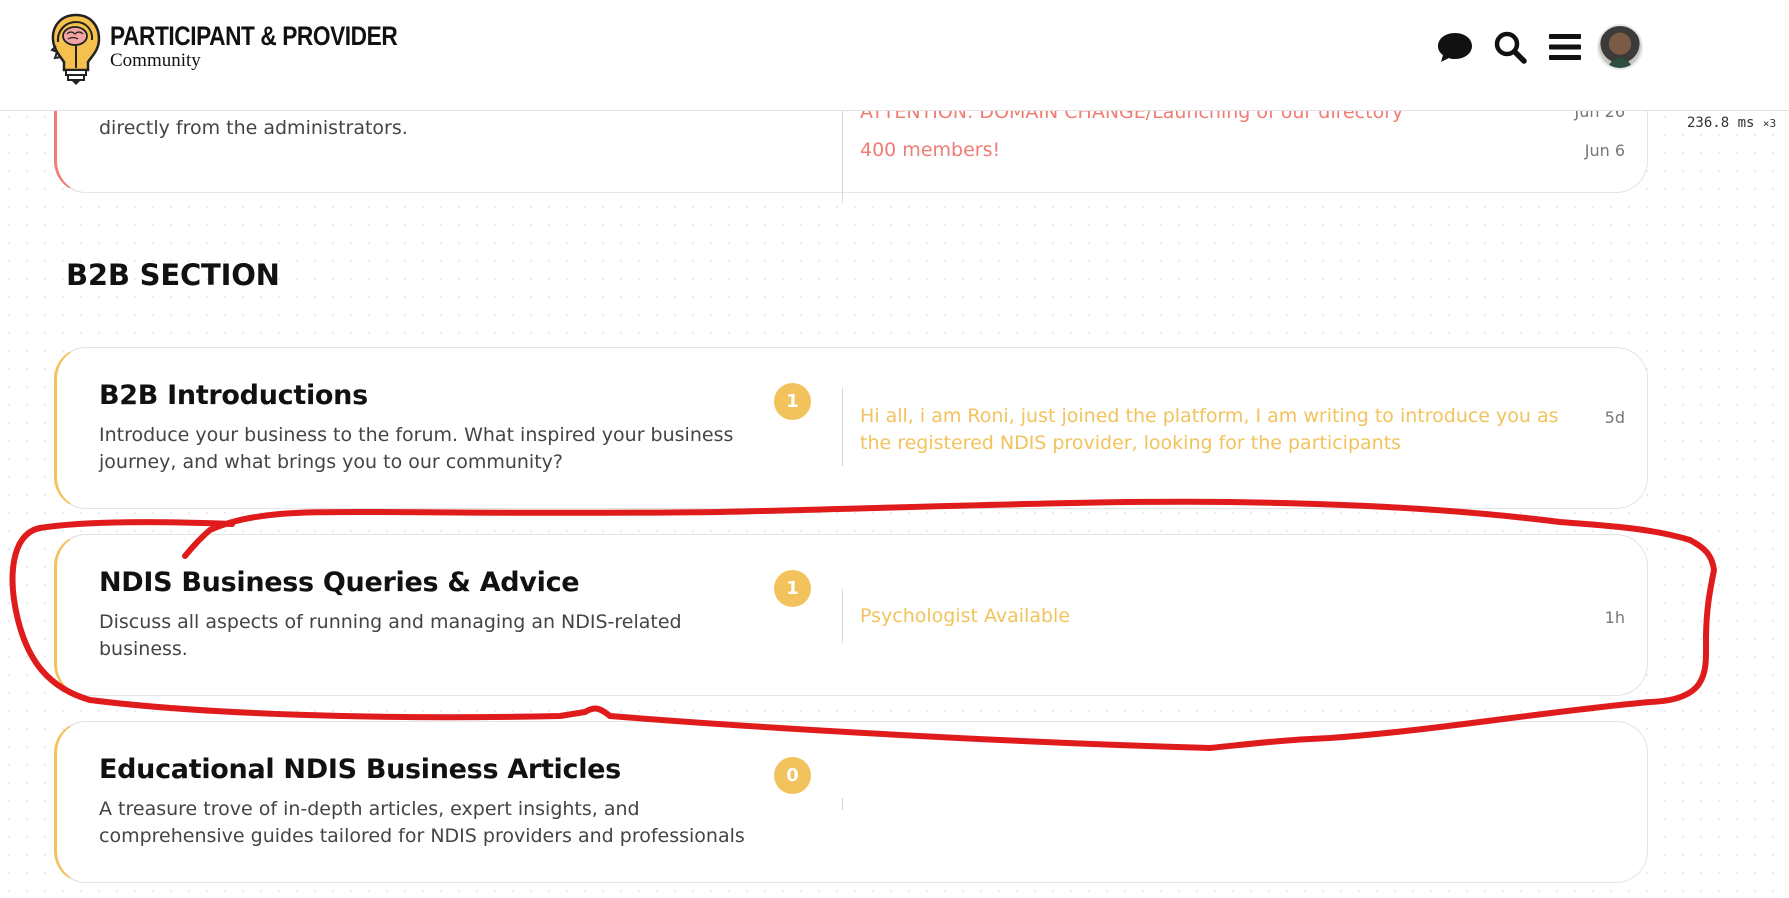 This screenshot has height=898, width=1789. What do you see at coordinates (792, 775) in the screenshot?
I see `topic-count-badge: 0` at bounding box center [792, 775].